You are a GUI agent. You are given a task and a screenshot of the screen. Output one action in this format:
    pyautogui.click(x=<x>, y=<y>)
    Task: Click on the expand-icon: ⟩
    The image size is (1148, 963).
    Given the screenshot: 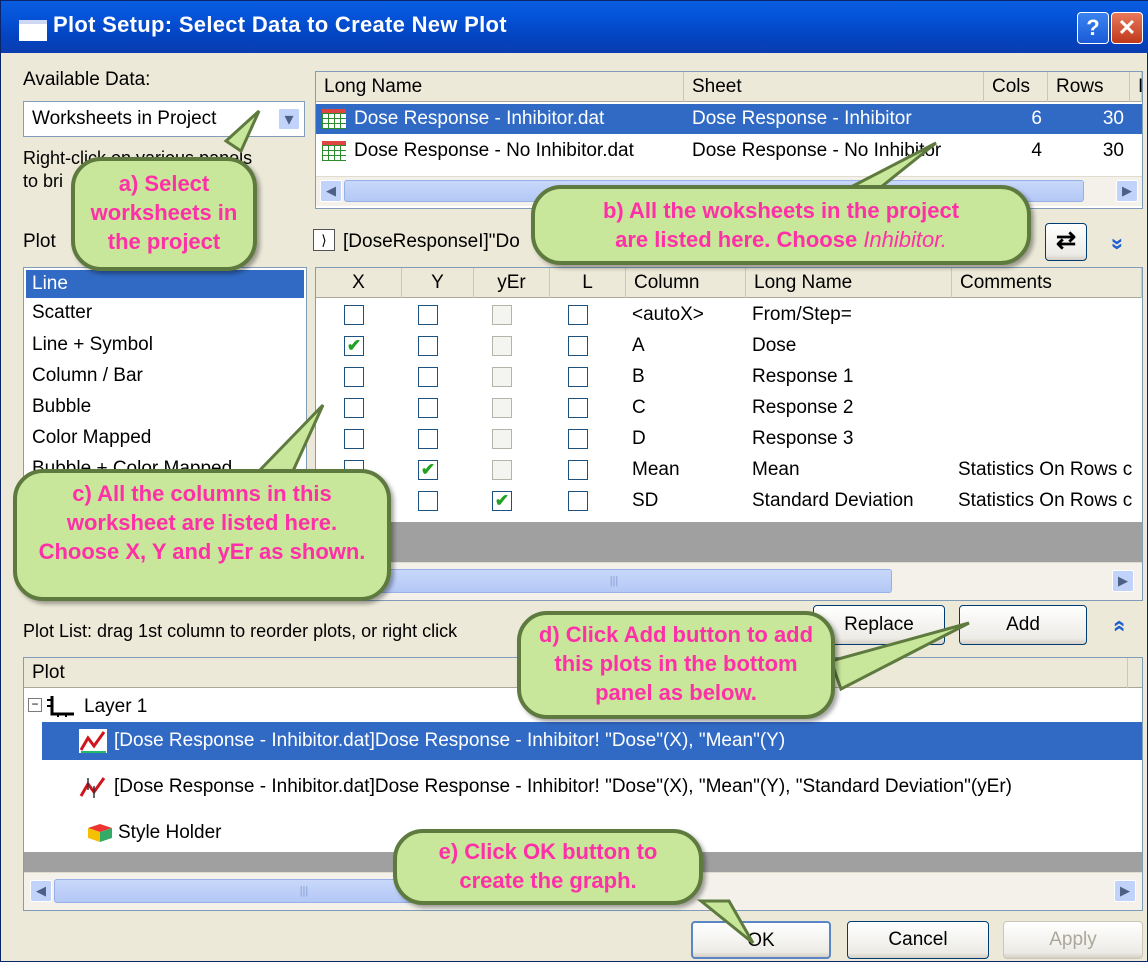 What is the action you would take?
    pyautogui.click(x=324, y=240)
    